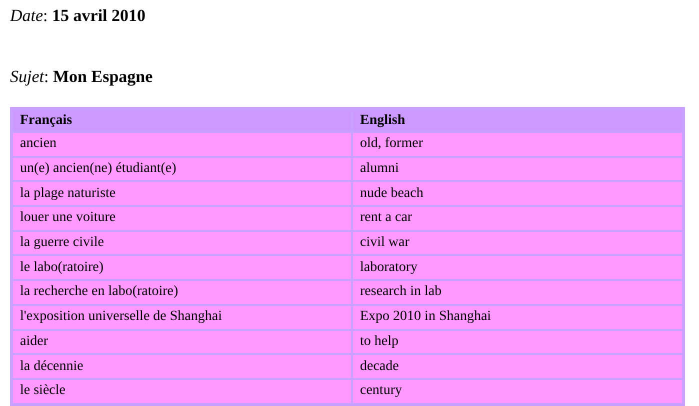 This screenshot has width=699, height=406. I want to click on table-cell: louer une voiture, so click(182, 218).